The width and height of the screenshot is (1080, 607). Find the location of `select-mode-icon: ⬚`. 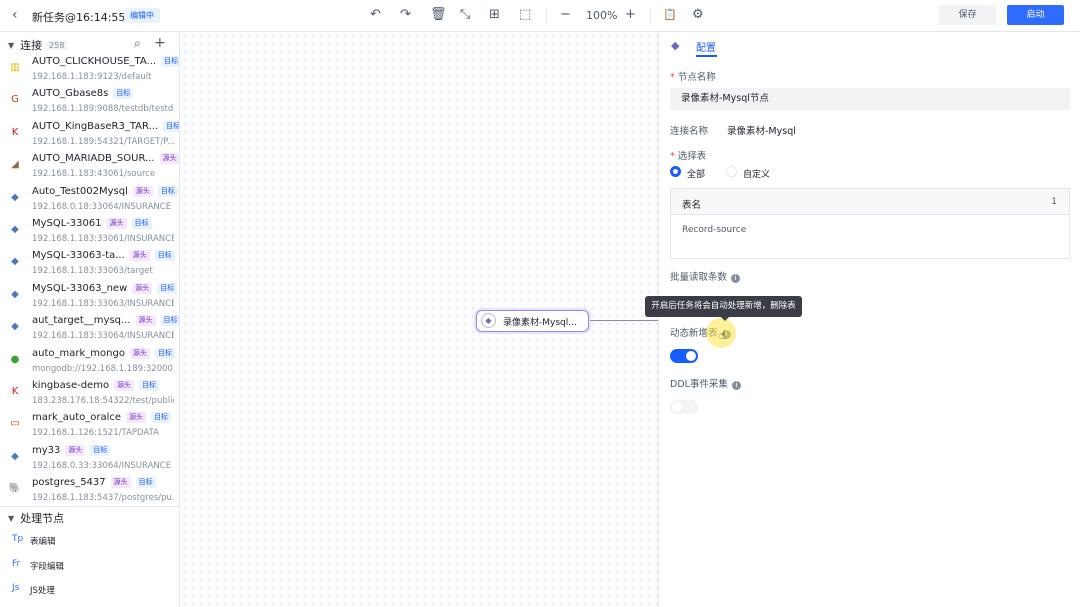

select-mode-icon: ⬚ is located at coordinates (525, 15).